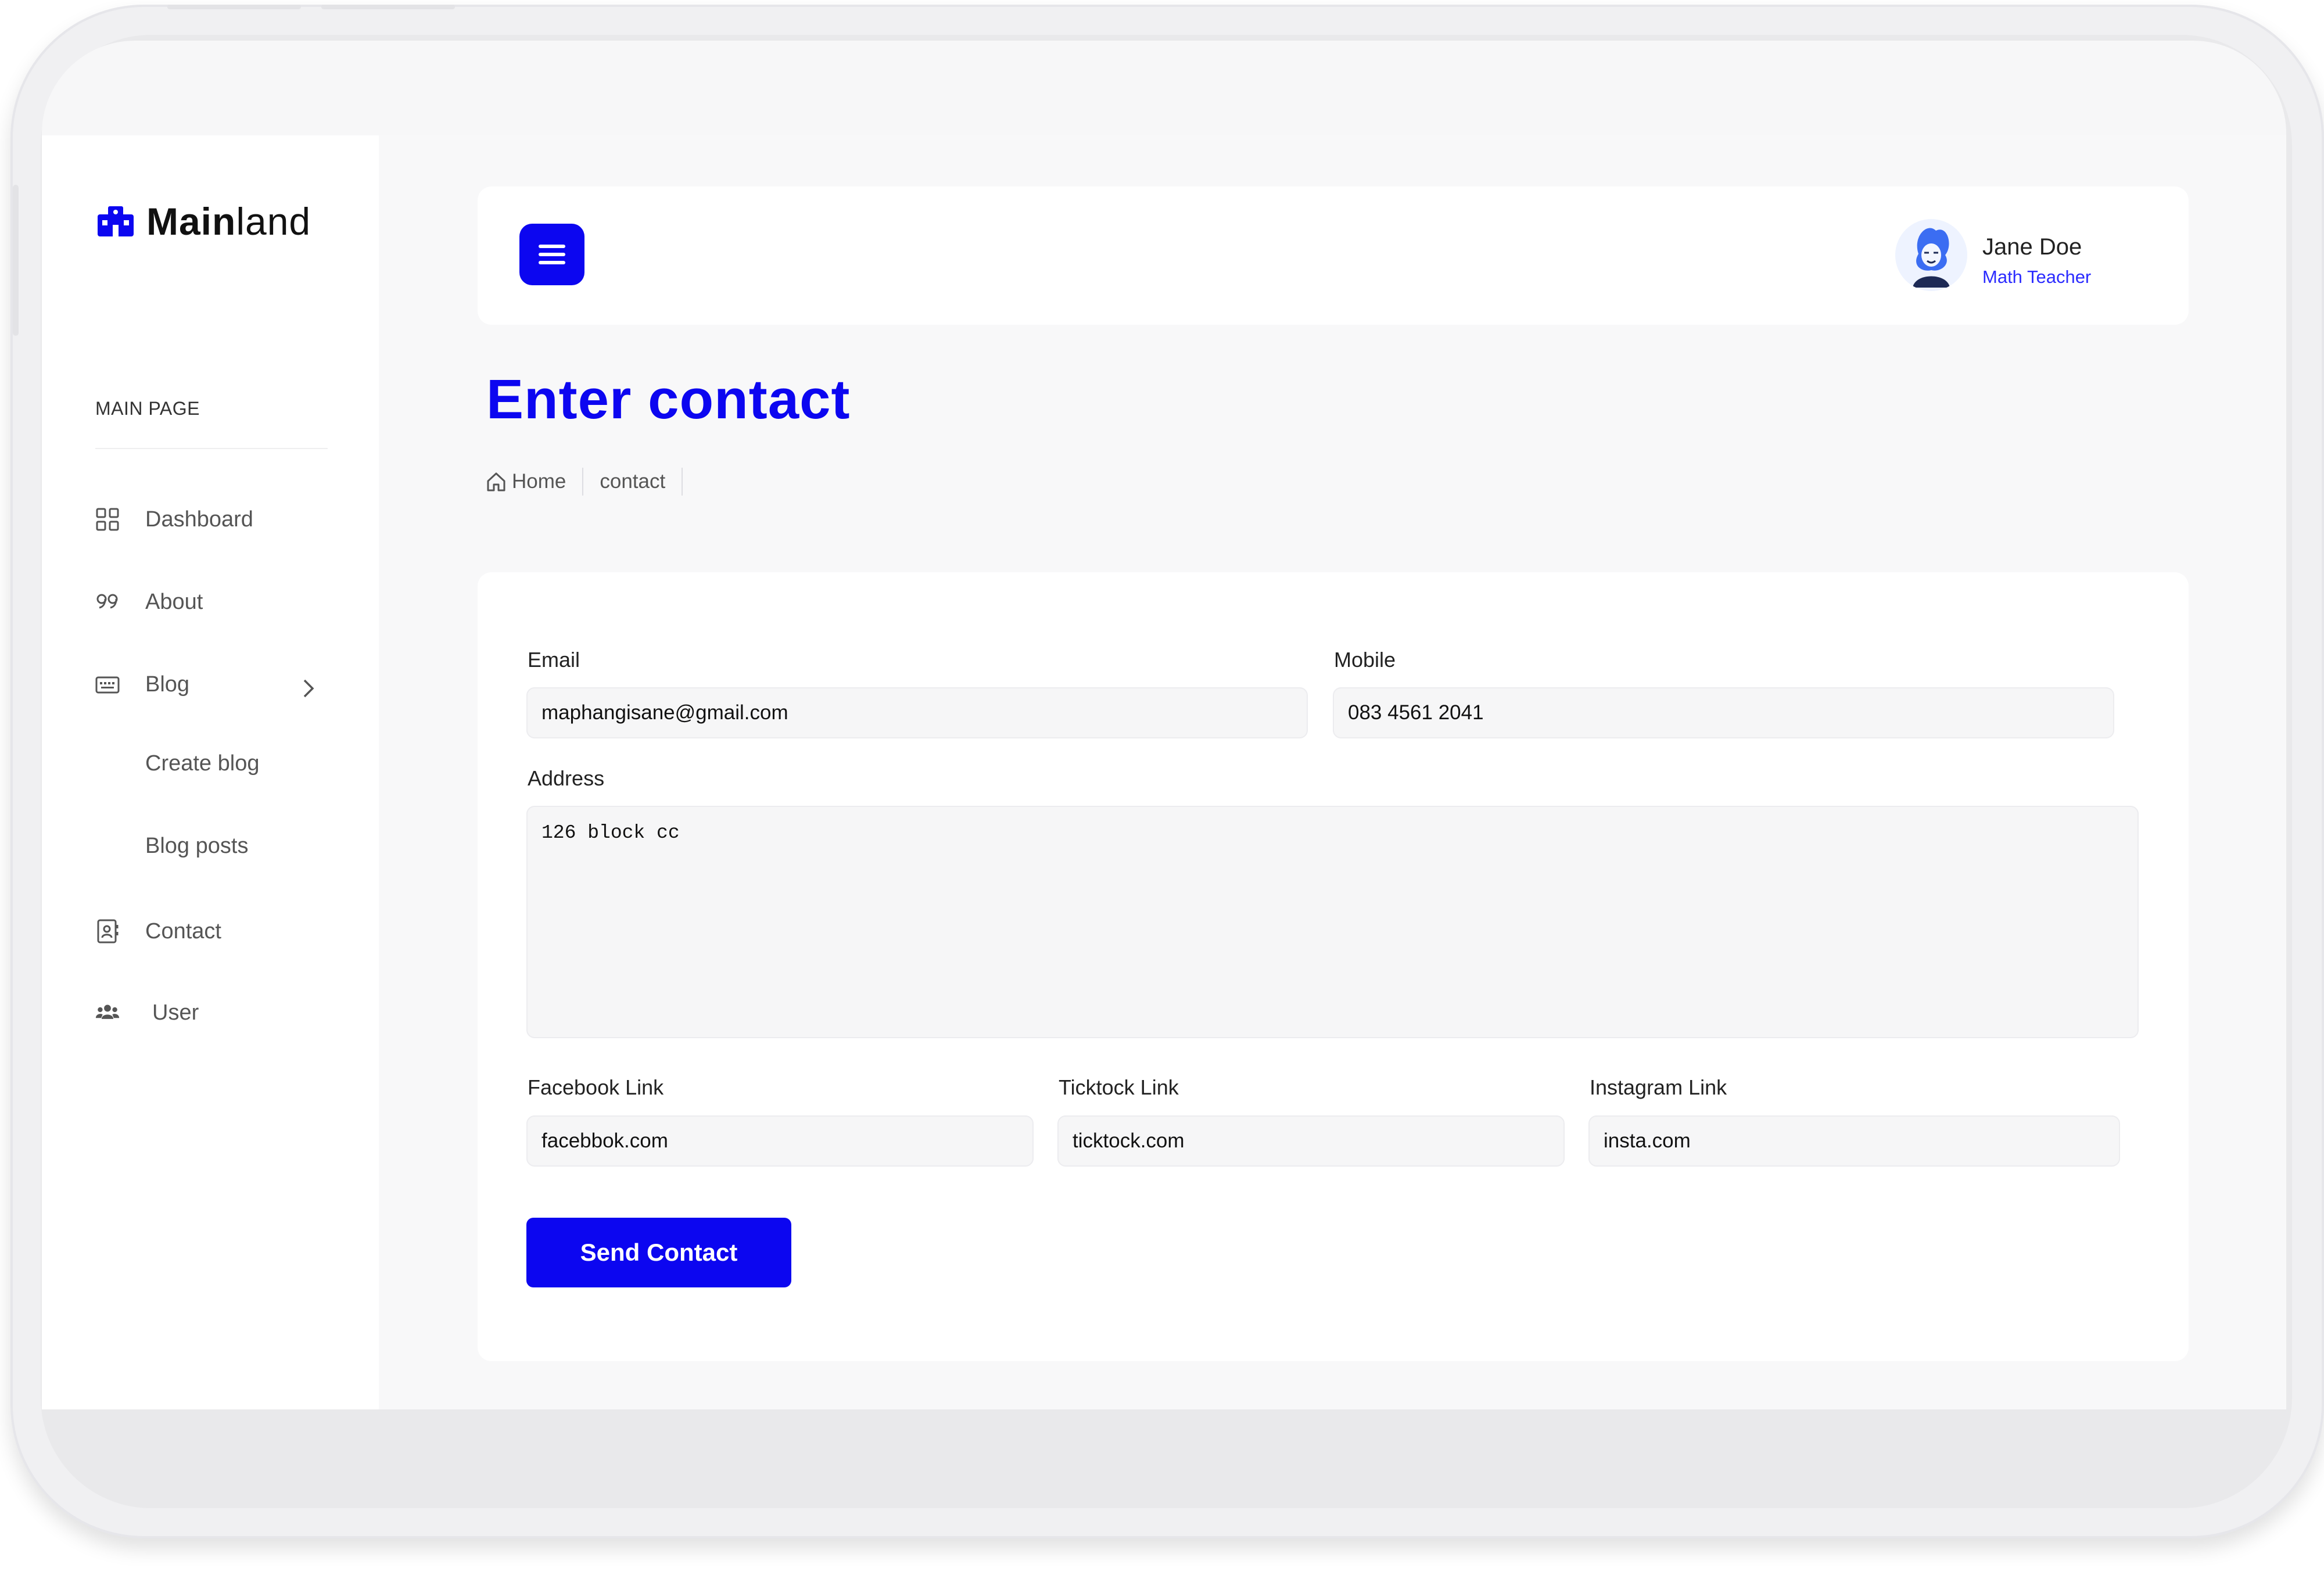  I want to click on instagram-field: insta.com, so click(1854, 1141).